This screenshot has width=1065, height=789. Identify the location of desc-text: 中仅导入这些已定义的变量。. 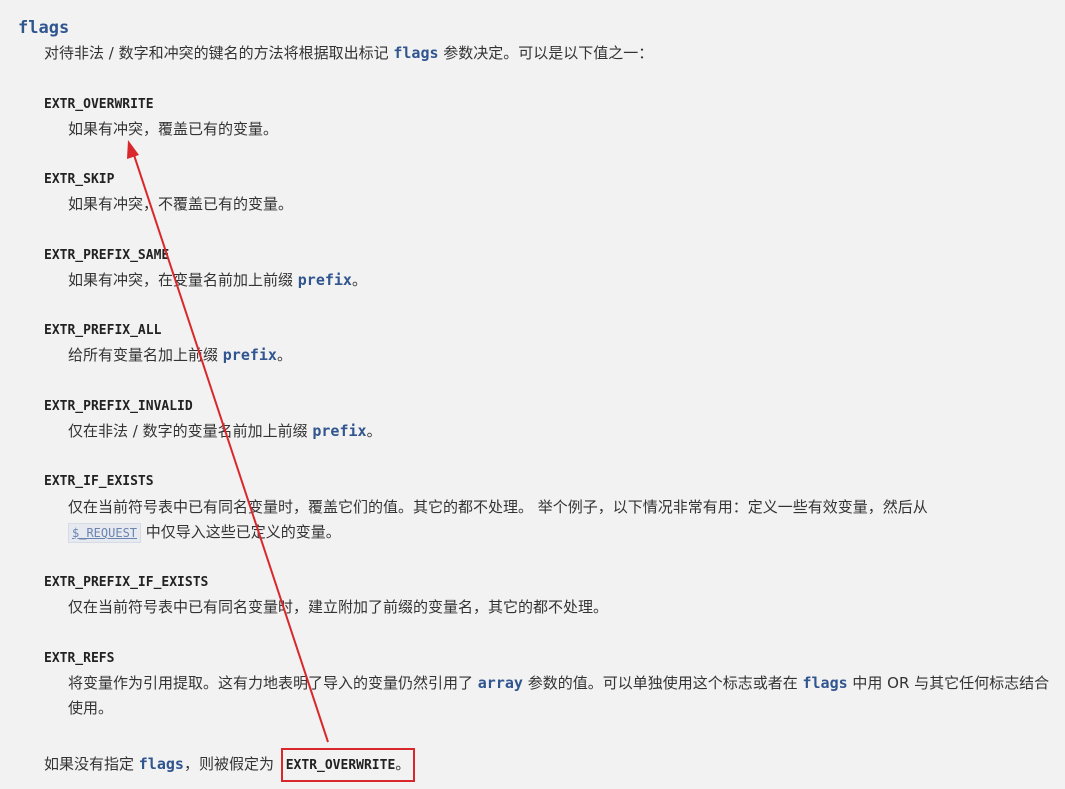
(241, 532).